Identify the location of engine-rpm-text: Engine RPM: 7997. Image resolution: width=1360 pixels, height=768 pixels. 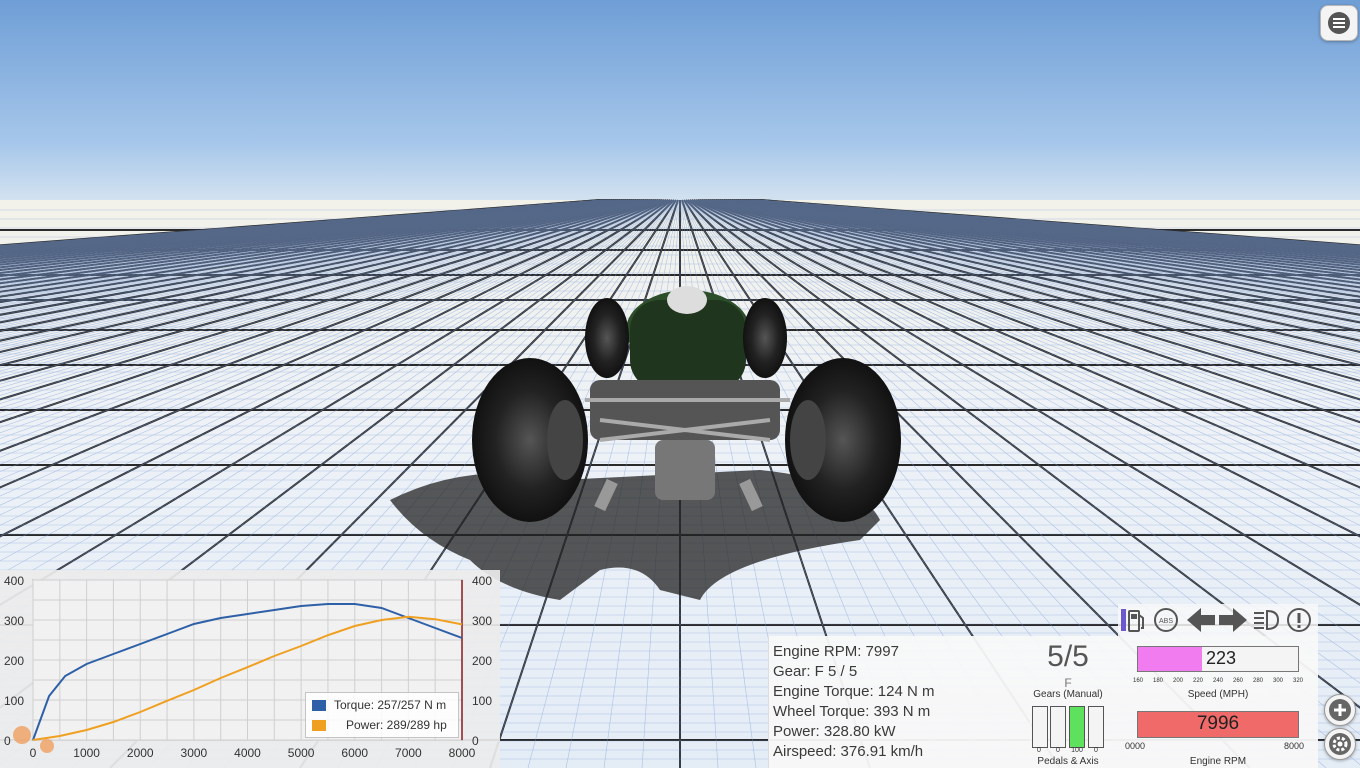
(836, 651).